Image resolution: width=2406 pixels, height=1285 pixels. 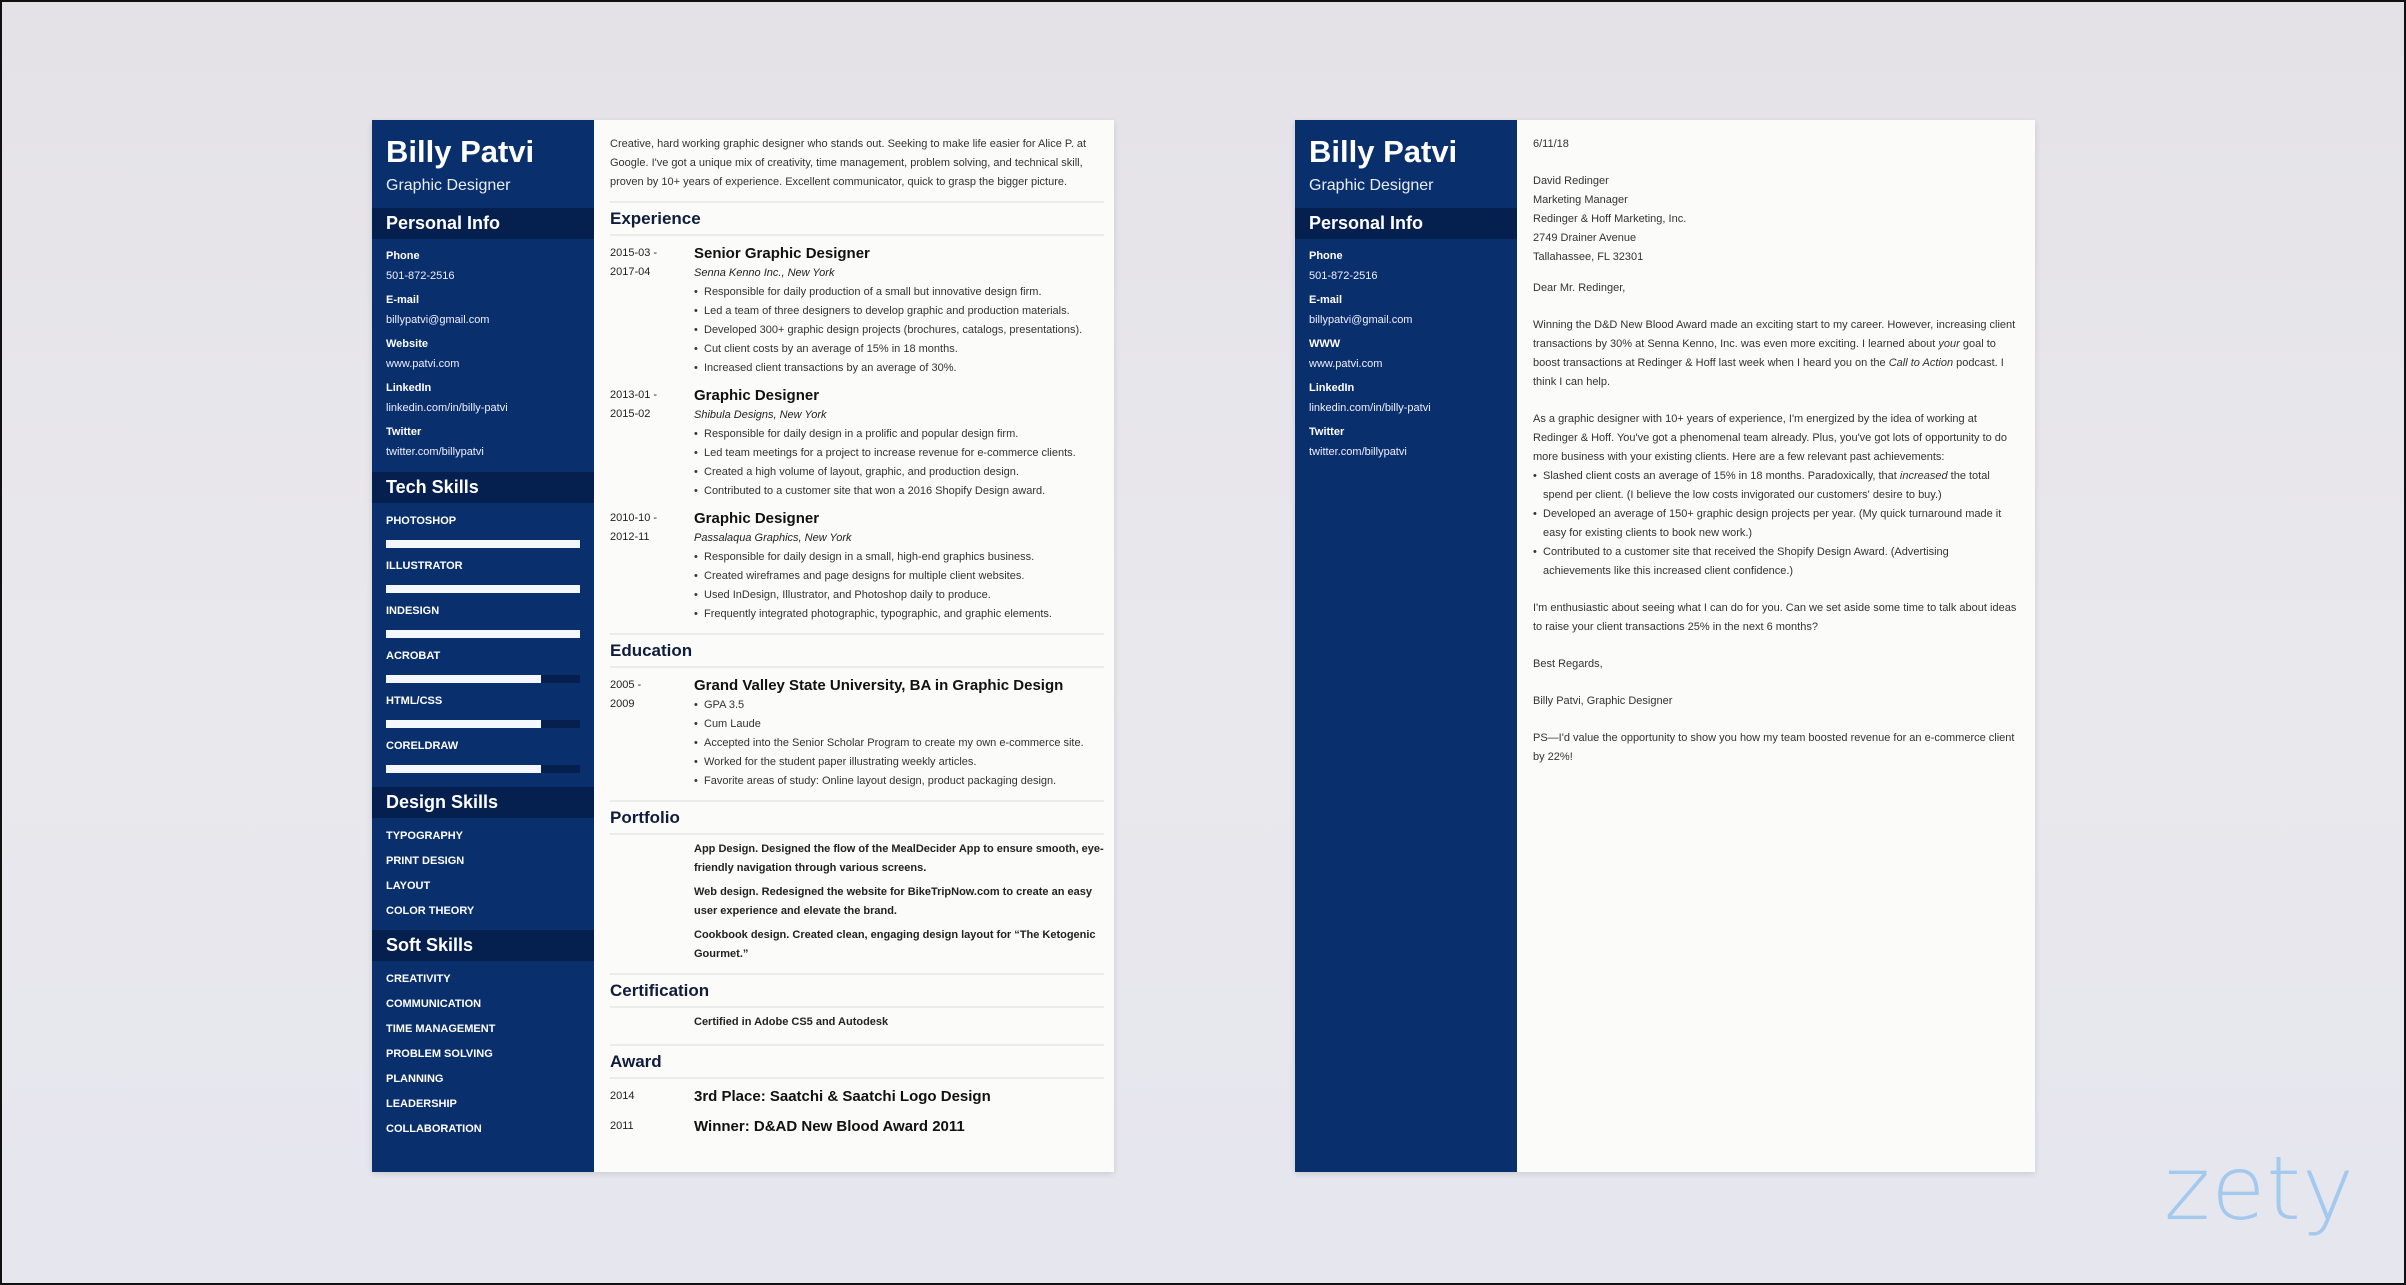 I want to click on soft-skill: COMMUNICATION, so click(x=434, y=1004).